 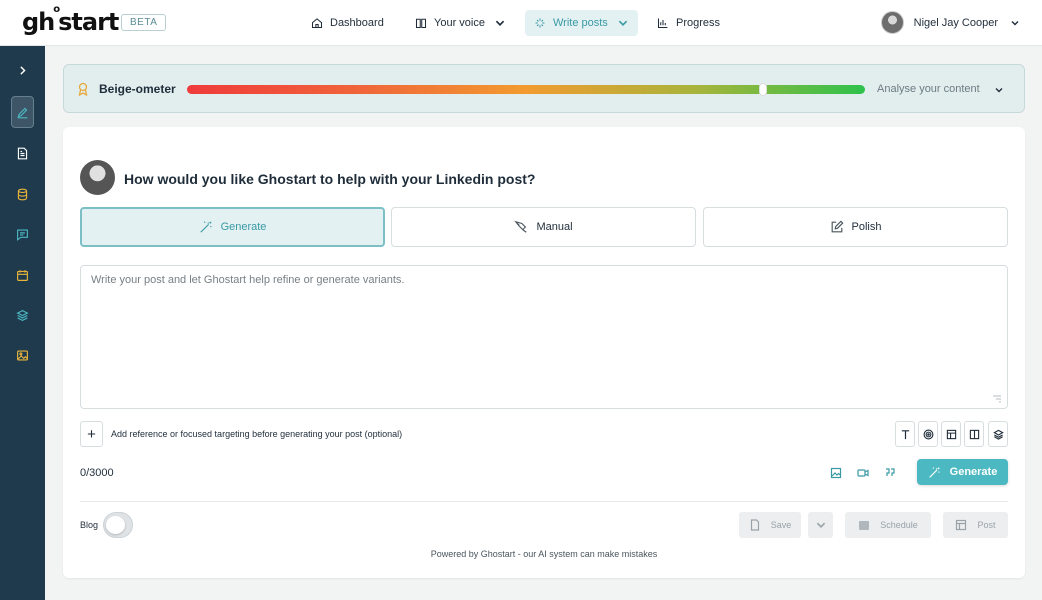 I want to click on home-icon, so click(x=317, y=23).